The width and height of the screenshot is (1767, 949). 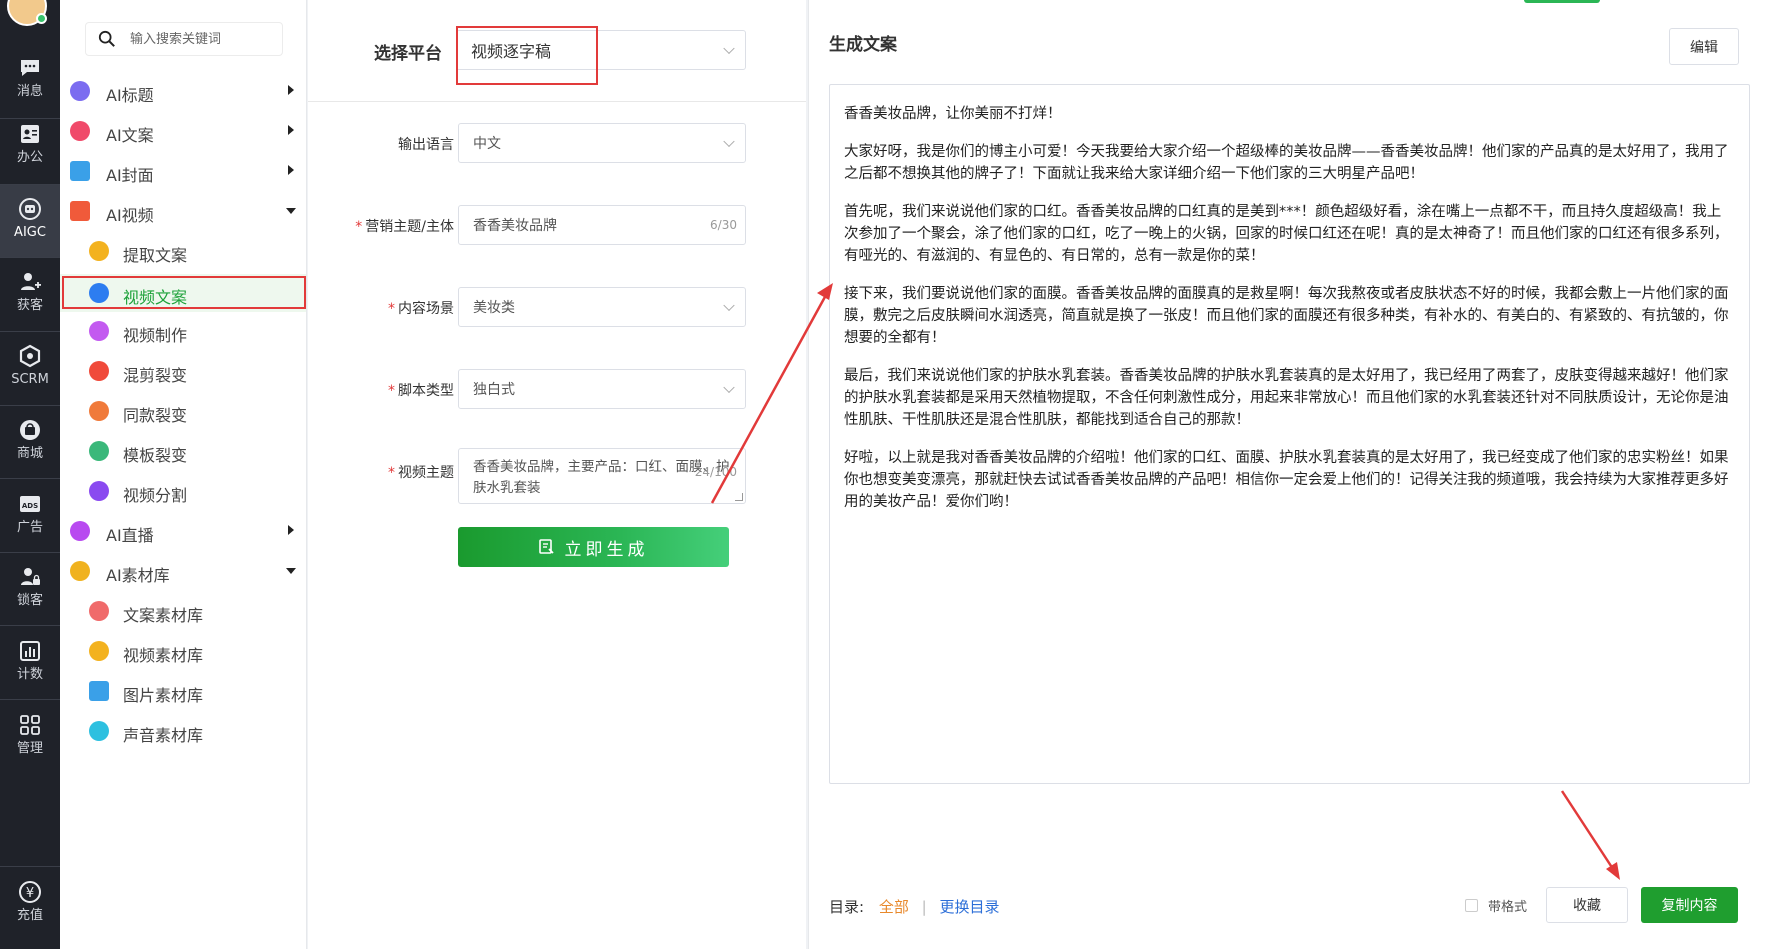 I want to click on sidebar-item-ai-library: AI素材库, so click(x=183, y=571).